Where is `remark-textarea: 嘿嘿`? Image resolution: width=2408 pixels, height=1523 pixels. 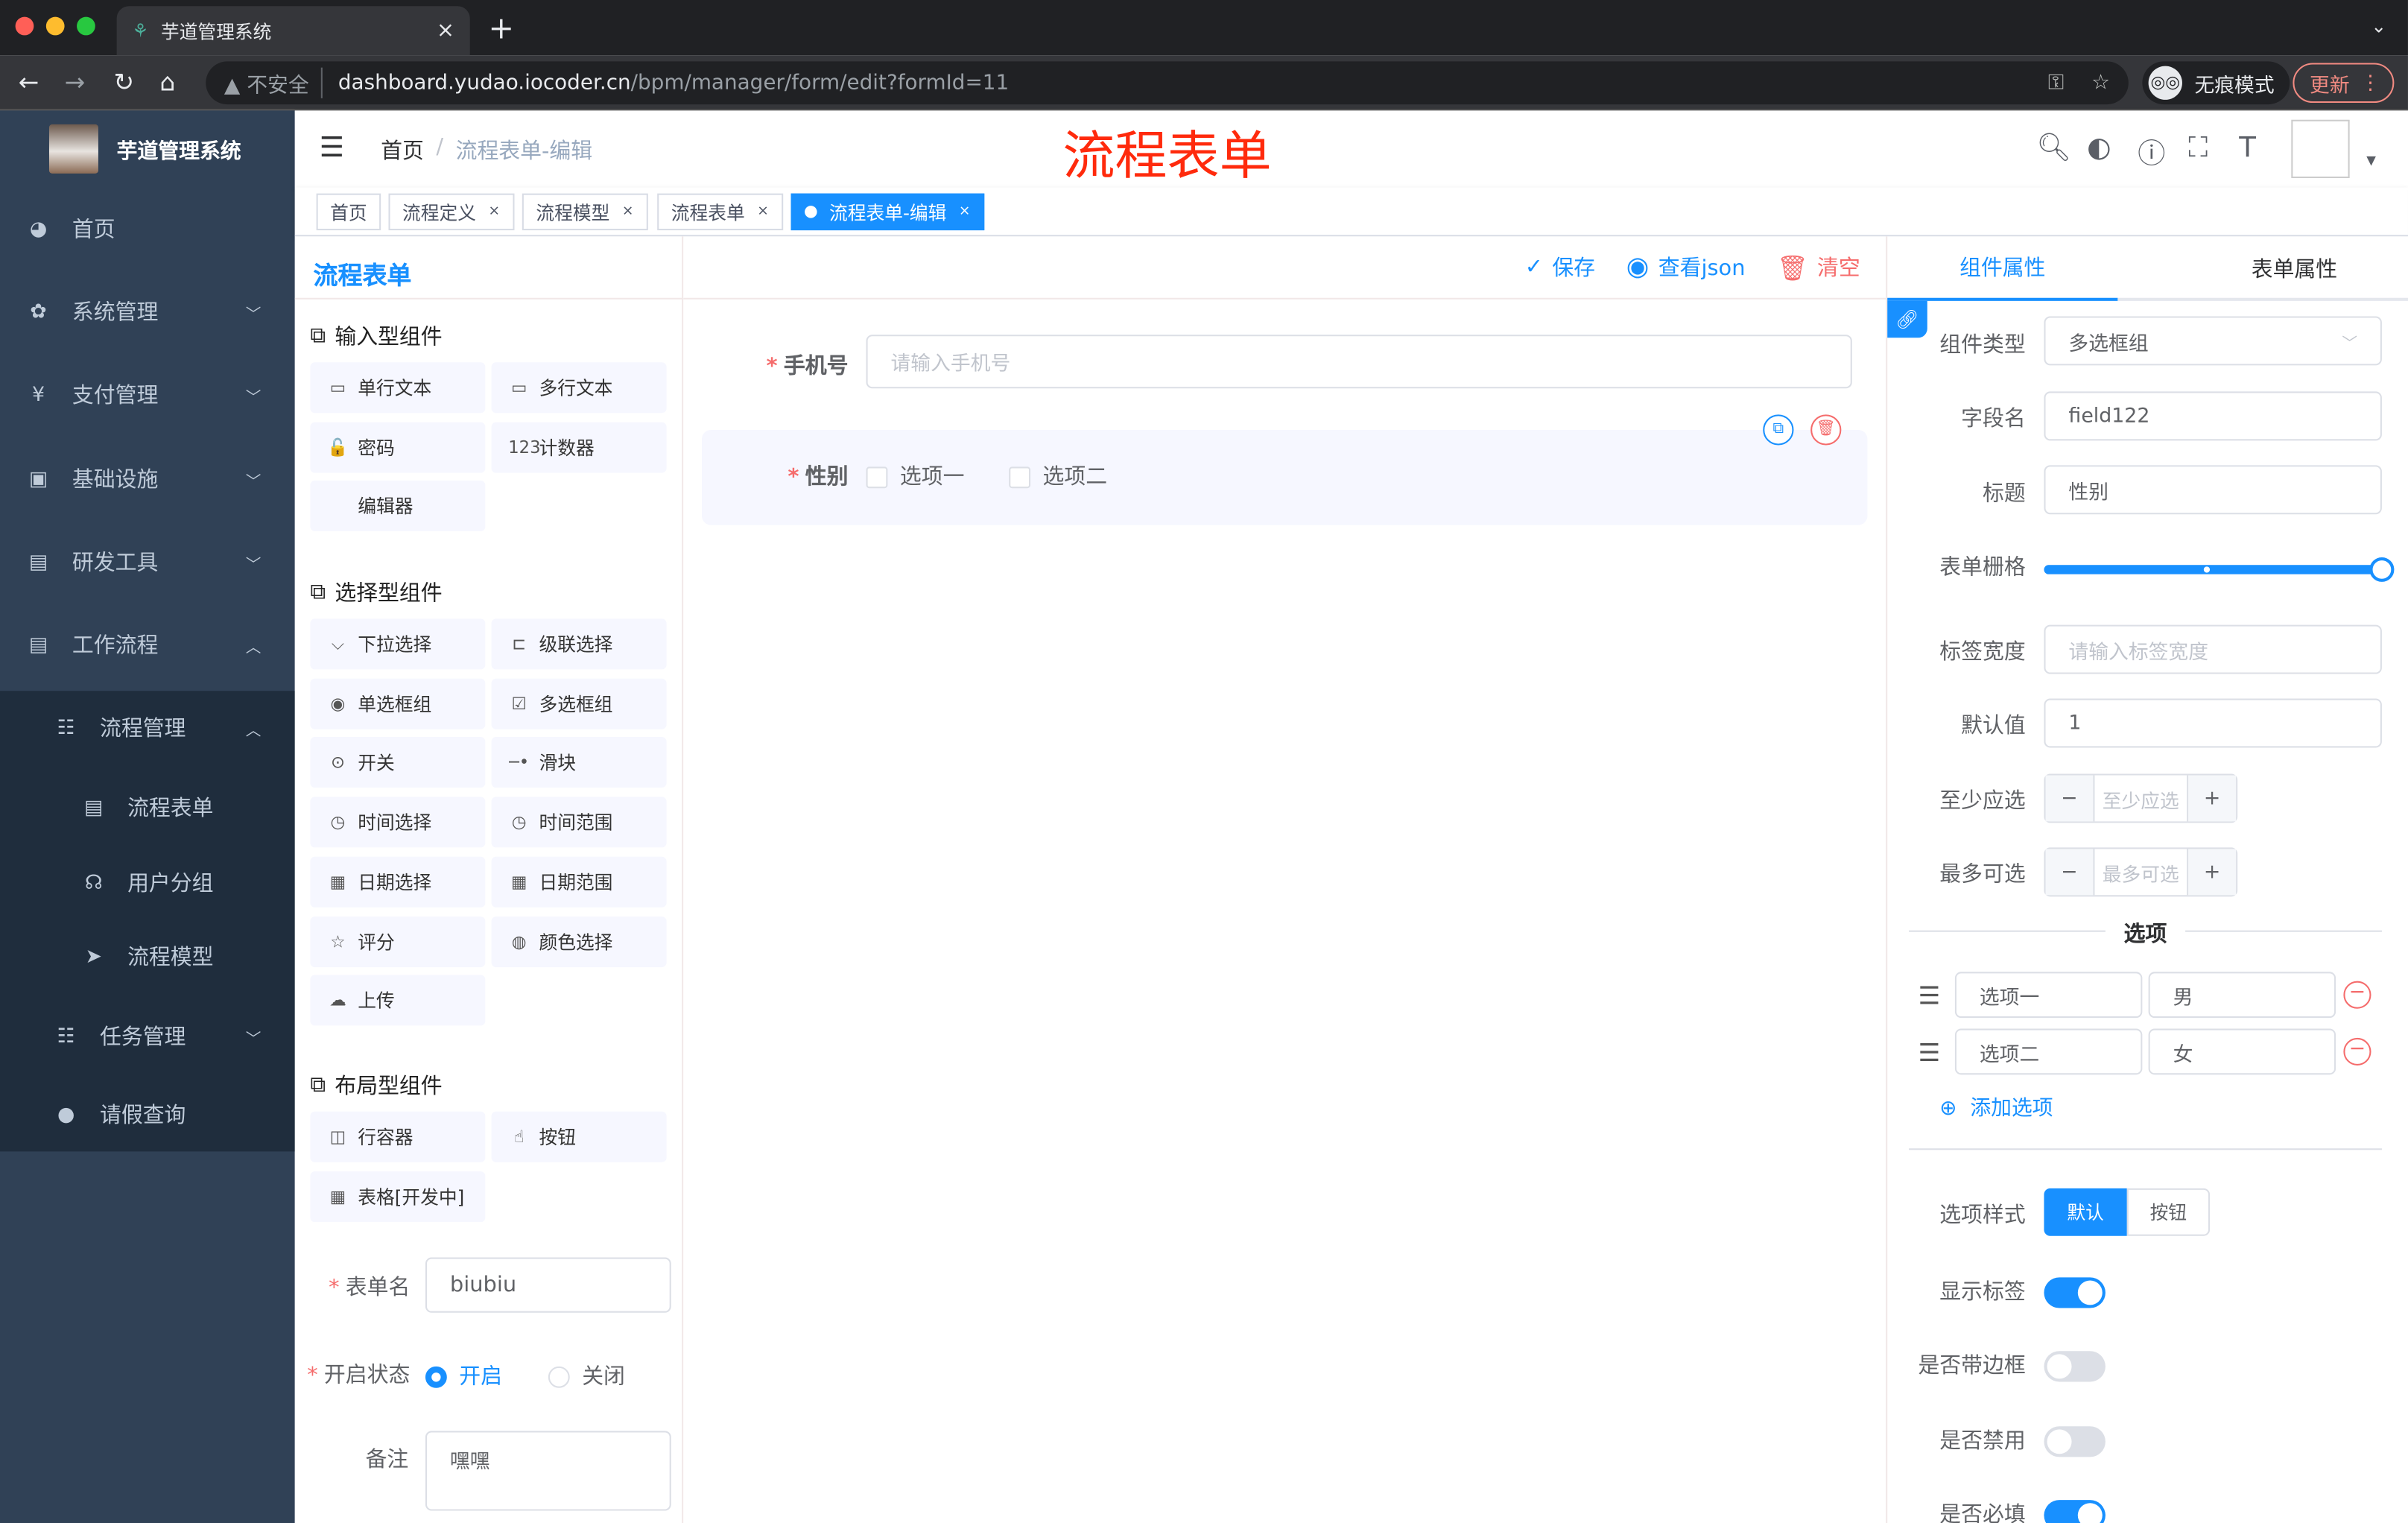 remark-textarea: 嘿嘿 is located at coordinates (548, 1471).